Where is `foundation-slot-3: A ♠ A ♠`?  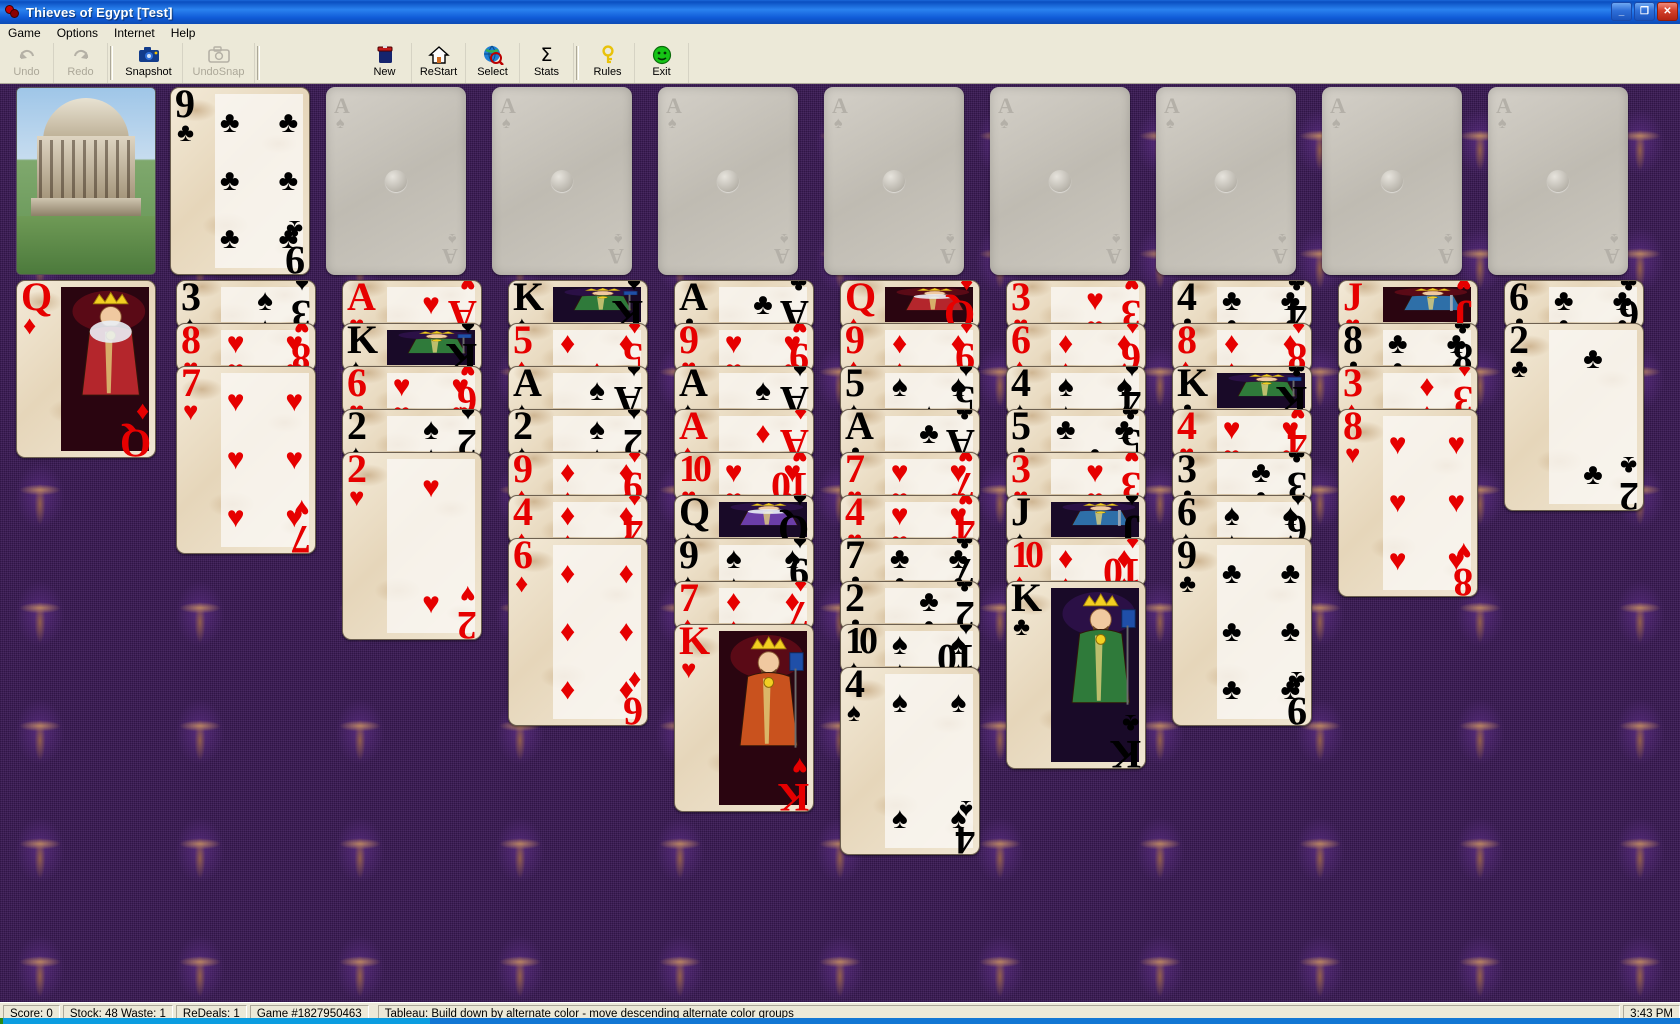 foundation-slot-3: A ♠ A ♠ is located at coordinates (728, 181).